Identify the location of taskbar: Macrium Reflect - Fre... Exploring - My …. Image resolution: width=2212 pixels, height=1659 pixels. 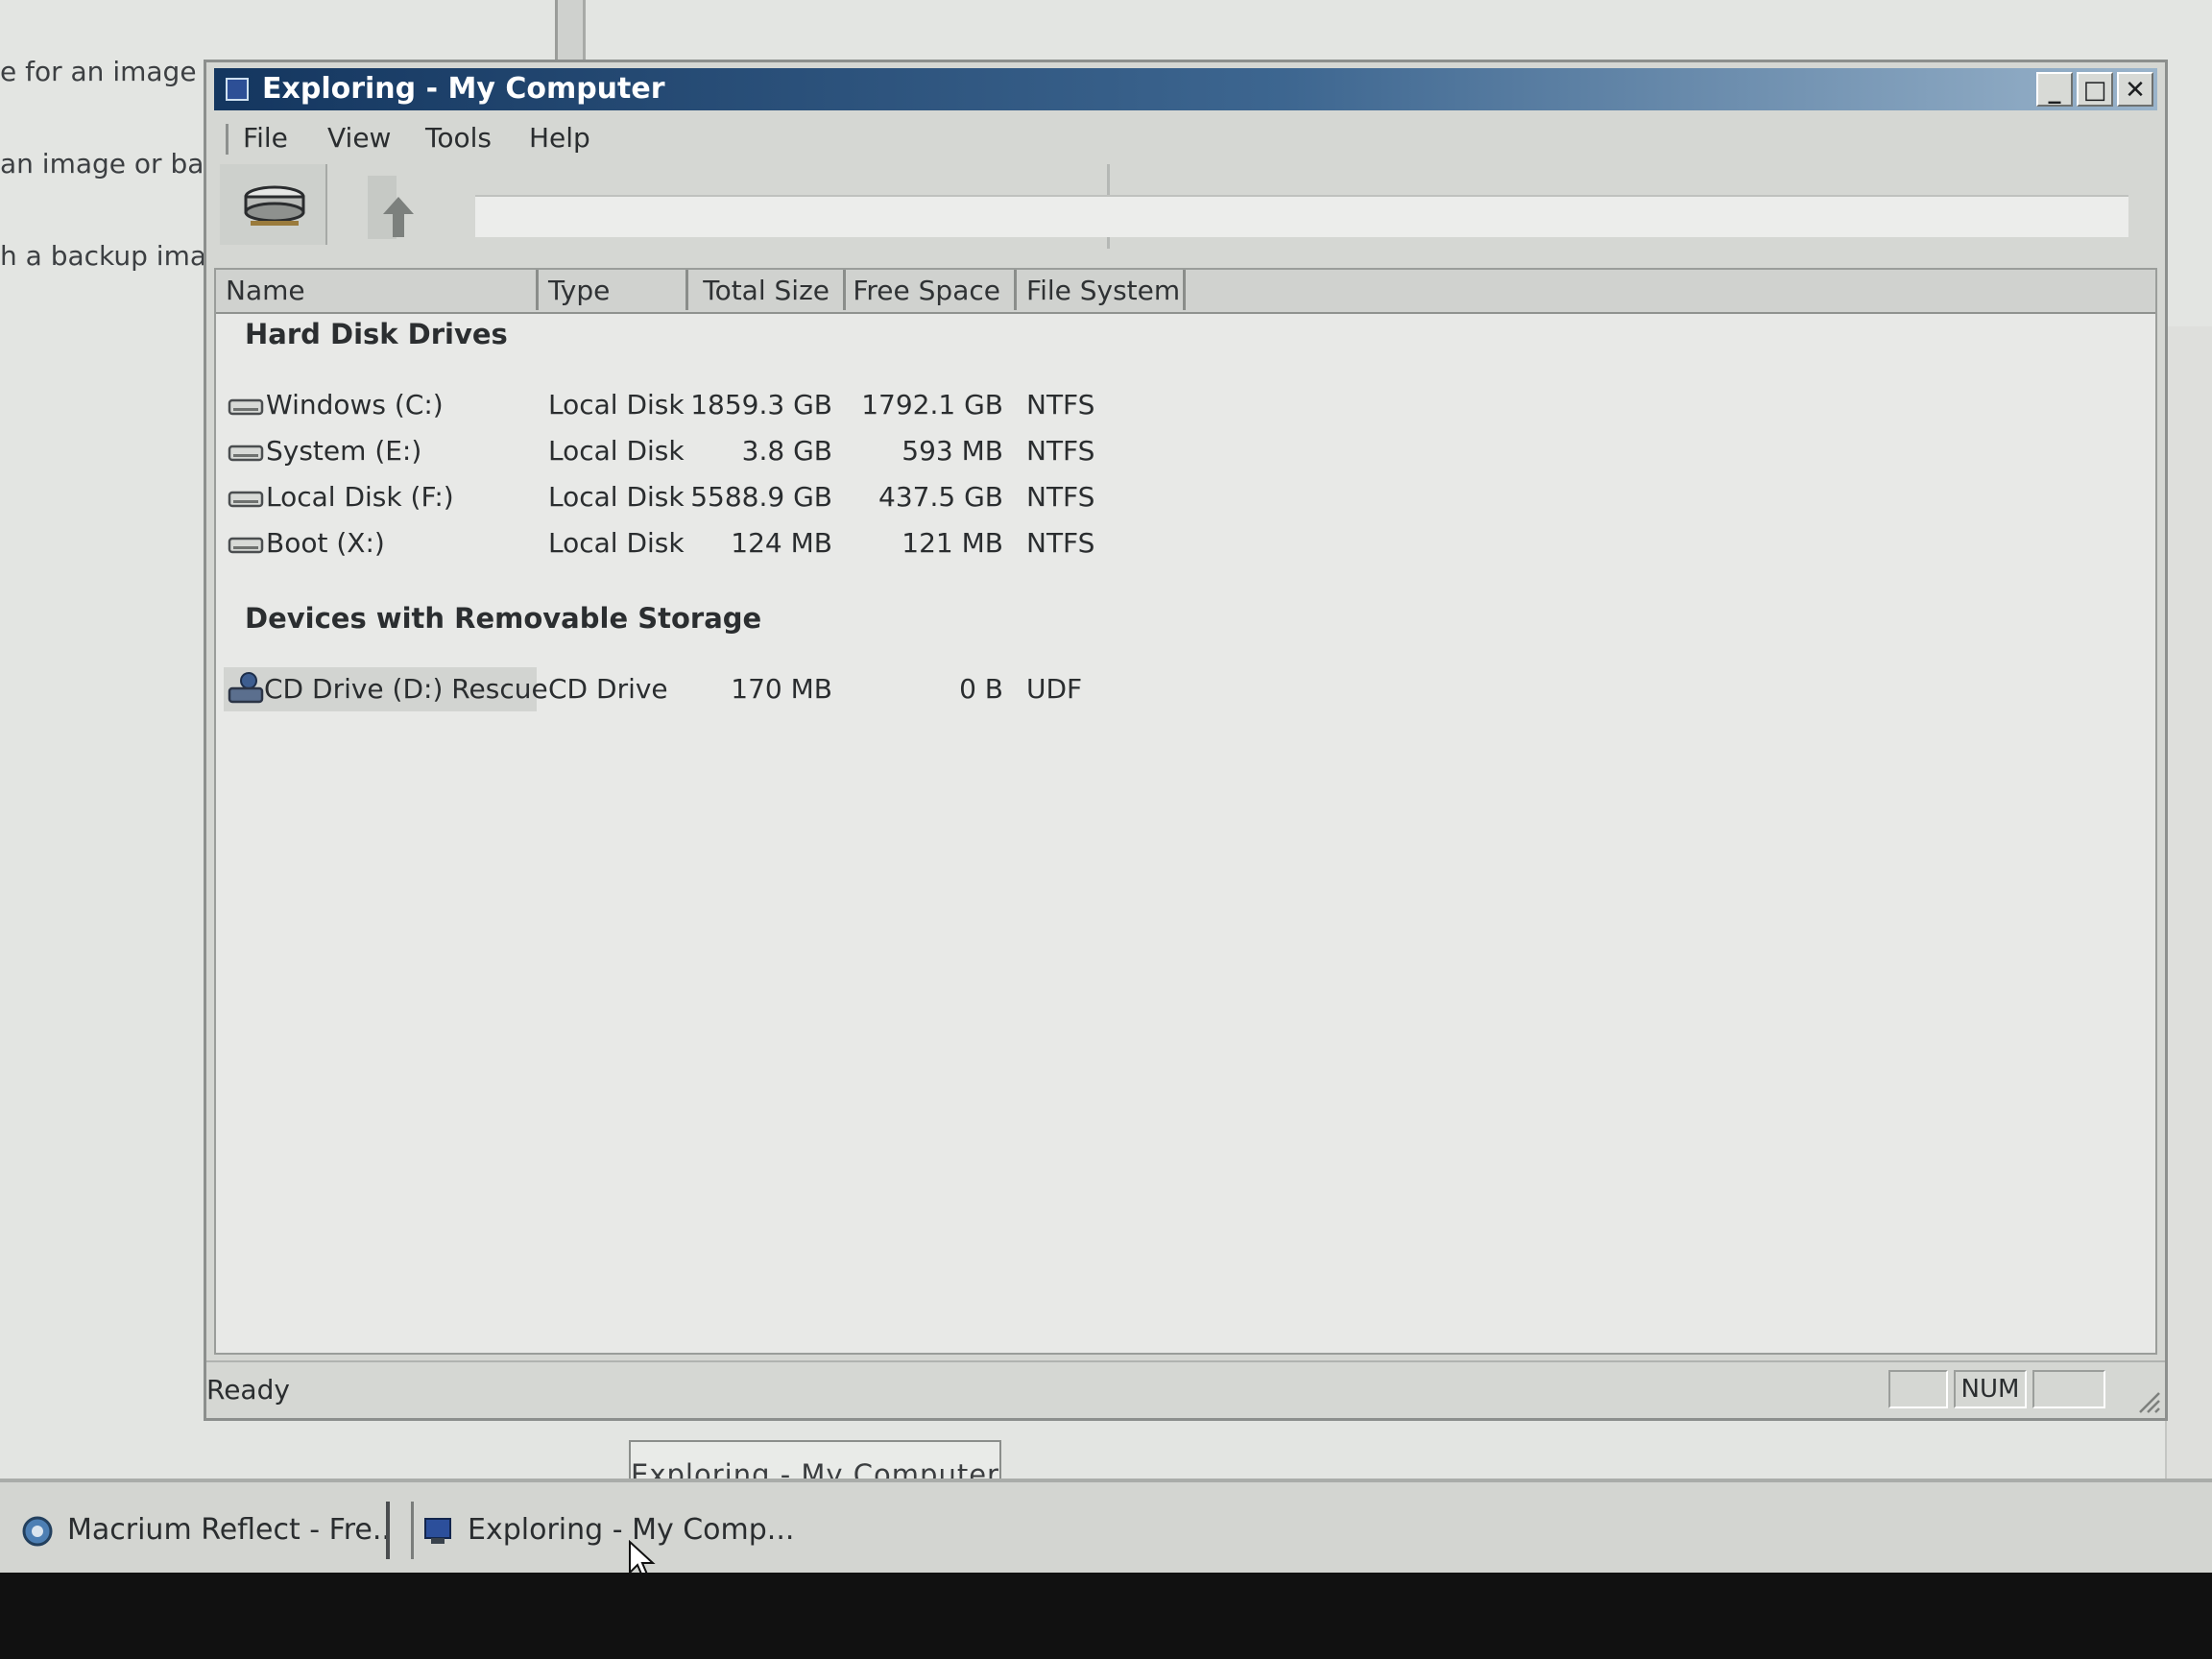
(1106, 1528).